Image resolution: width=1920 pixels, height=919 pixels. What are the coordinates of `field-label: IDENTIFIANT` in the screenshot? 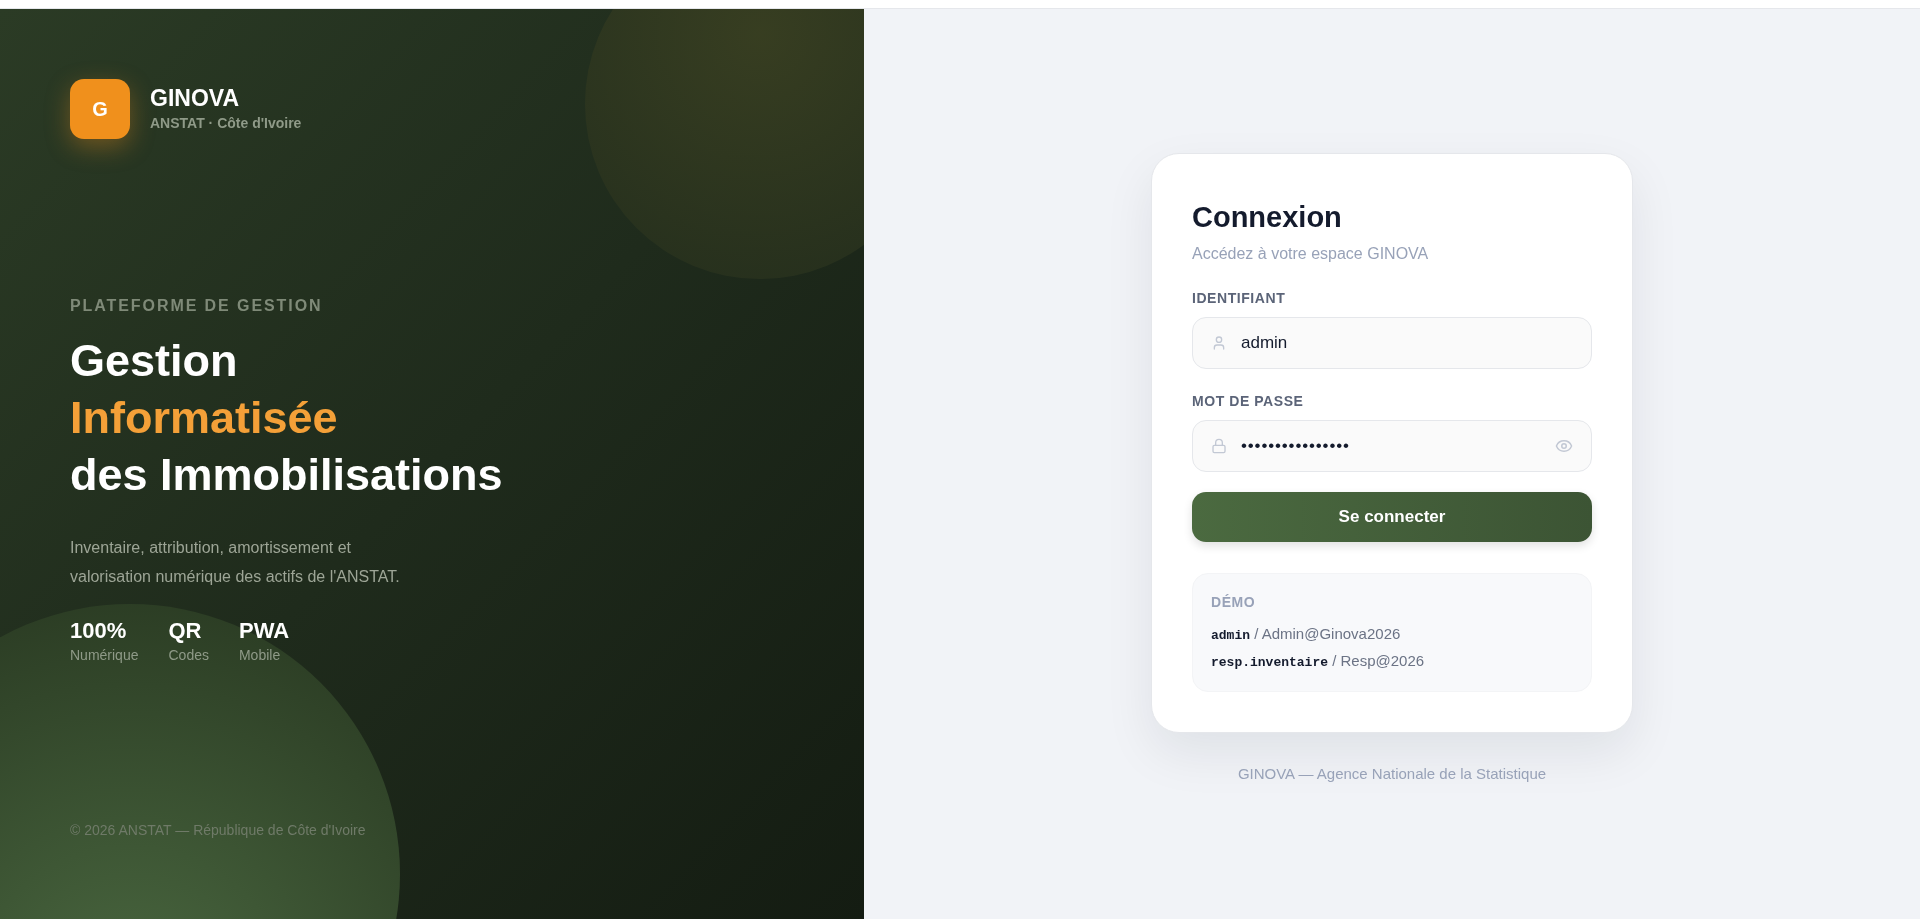 It's located at (1239, 298).